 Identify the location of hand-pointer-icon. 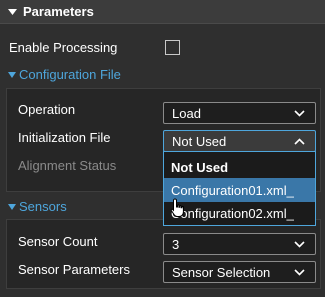
(177, 207).